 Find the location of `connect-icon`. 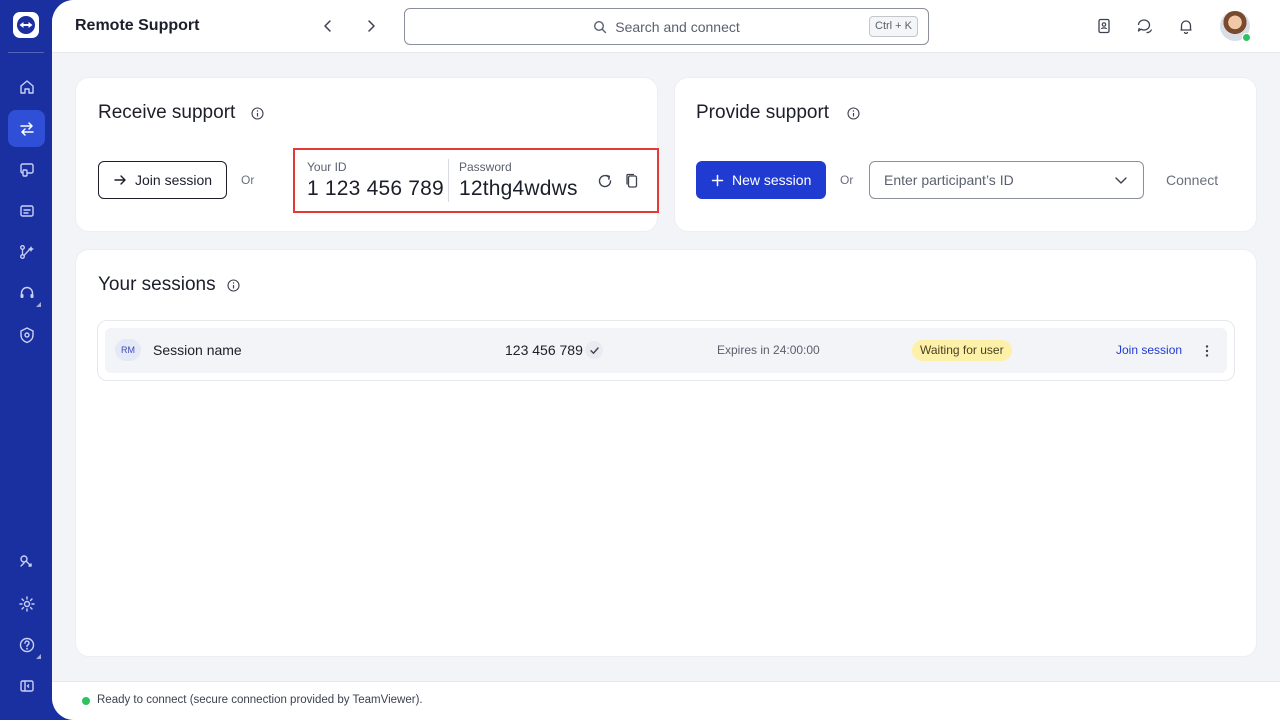

connect-icon is located at coordinates (25, 560).